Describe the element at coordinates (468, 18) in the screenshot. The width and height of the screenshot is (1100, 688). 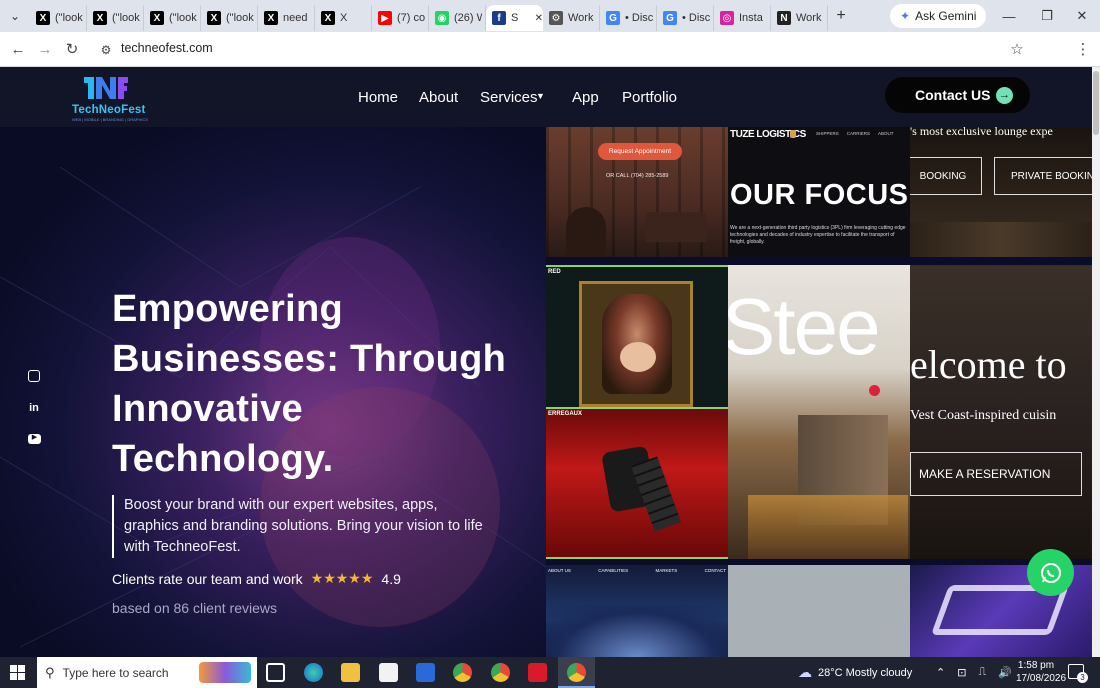
I see `browser-tab-title: (26) W` at that location.